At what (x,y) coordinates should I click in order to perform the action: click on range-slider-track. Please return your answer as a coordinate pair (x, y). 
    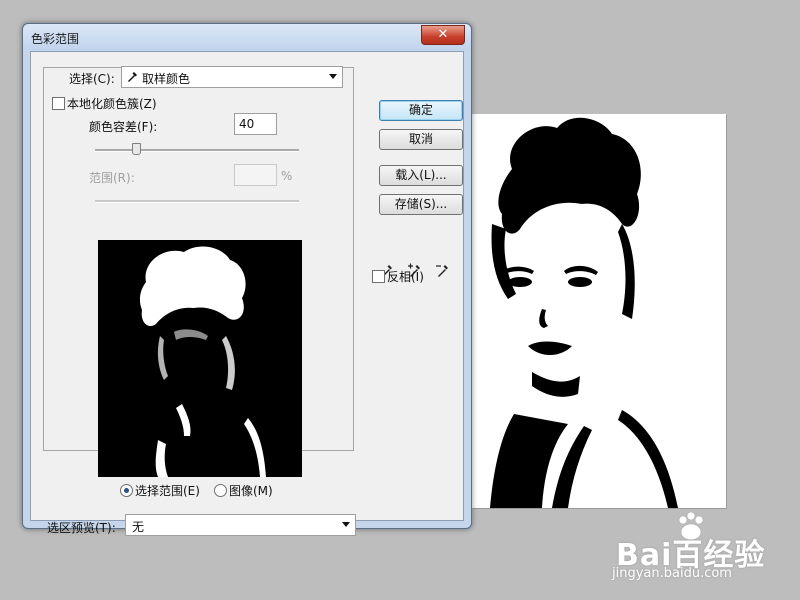
    Looking at the image, I should click on (197, 201).